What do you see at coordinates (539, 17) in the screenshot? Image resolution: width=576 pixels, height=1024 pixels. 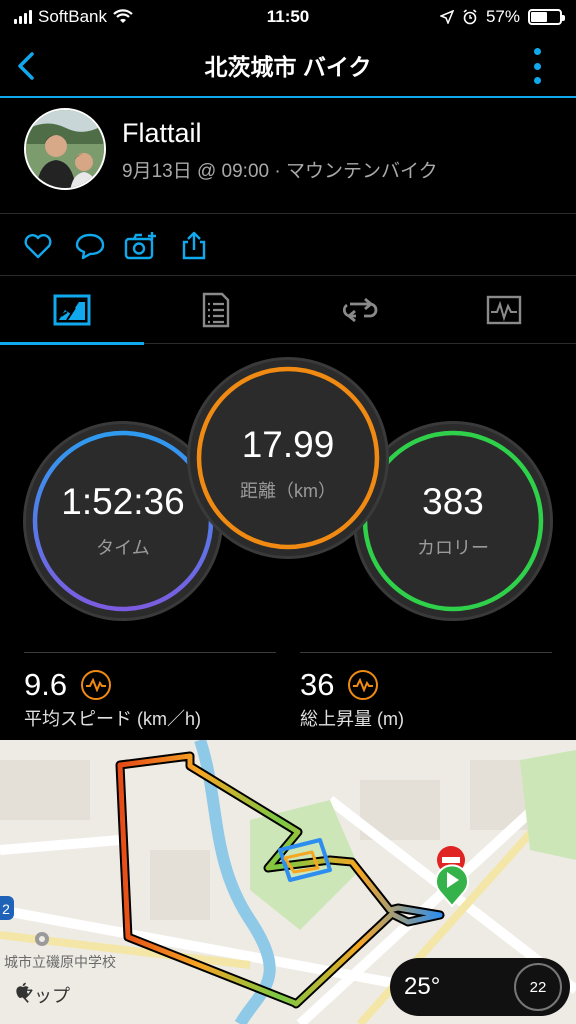 I see `battery-fill` at bounding box center [539, 17].